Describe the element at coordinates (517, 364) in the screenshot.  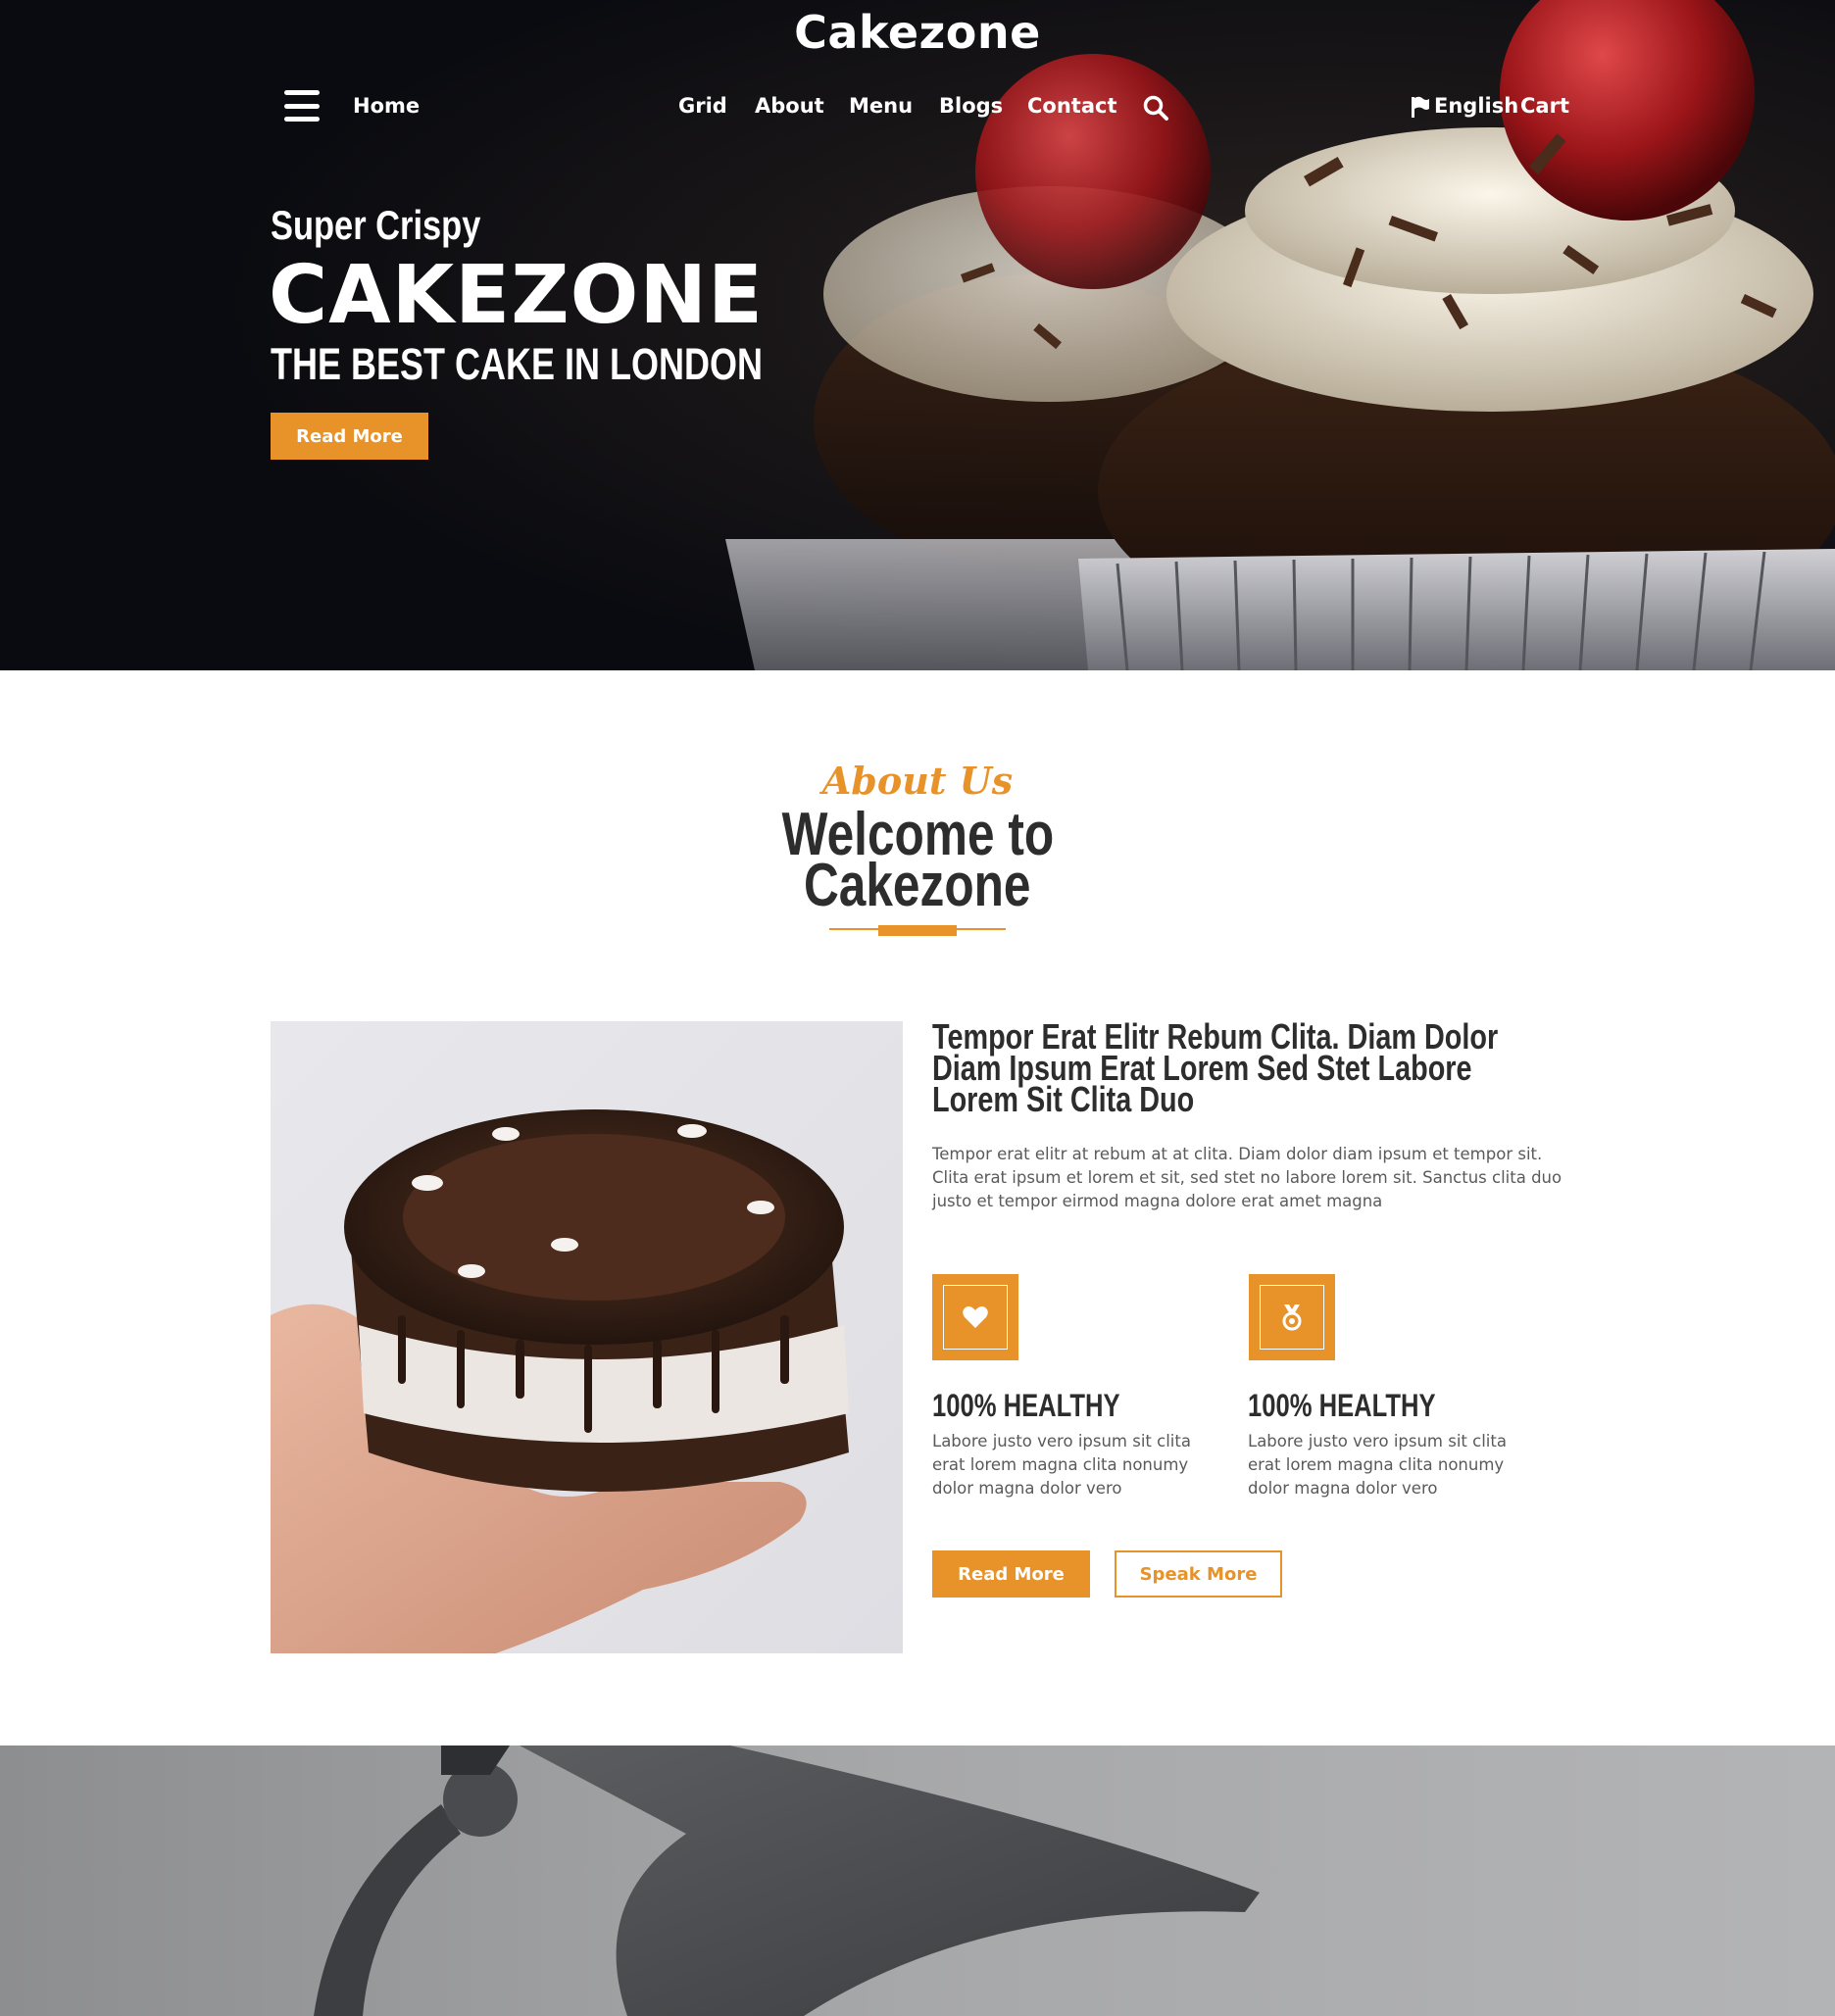
I see `hero-subtitle: THE BEST CAKE IN LONDON` at that location.